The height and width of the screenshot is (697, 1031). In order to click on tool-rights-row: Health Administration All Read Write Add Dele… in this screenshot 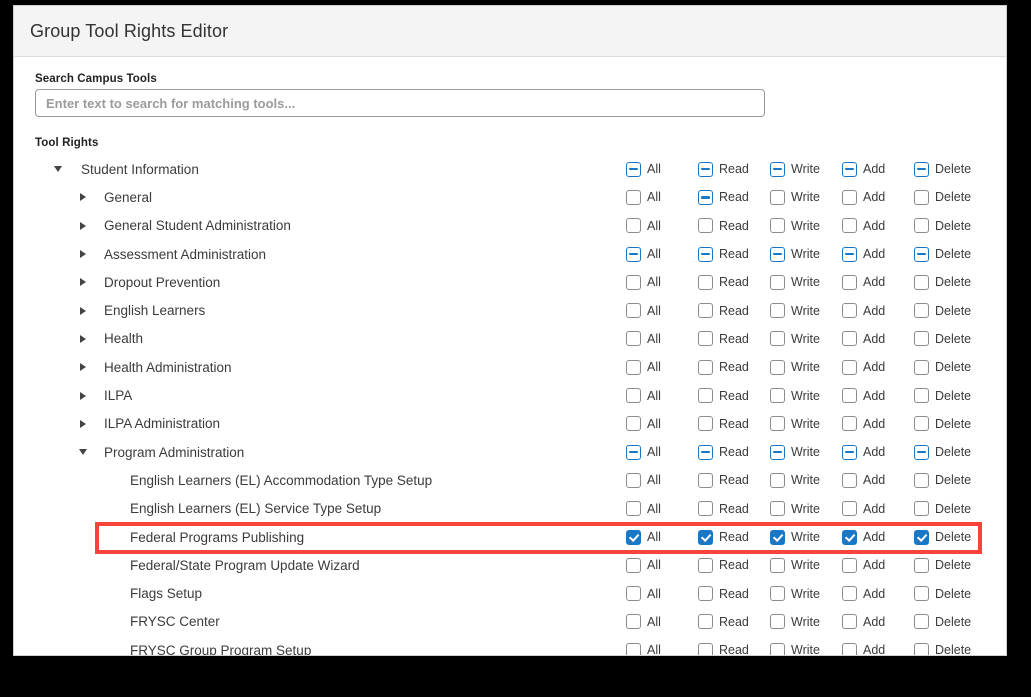, I will do `click(514, 367)`.